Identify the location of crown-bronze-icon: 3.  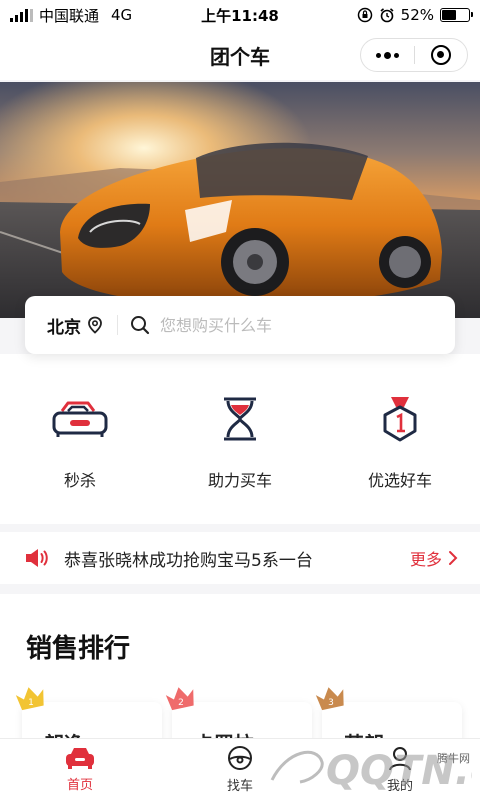
(329, 699).